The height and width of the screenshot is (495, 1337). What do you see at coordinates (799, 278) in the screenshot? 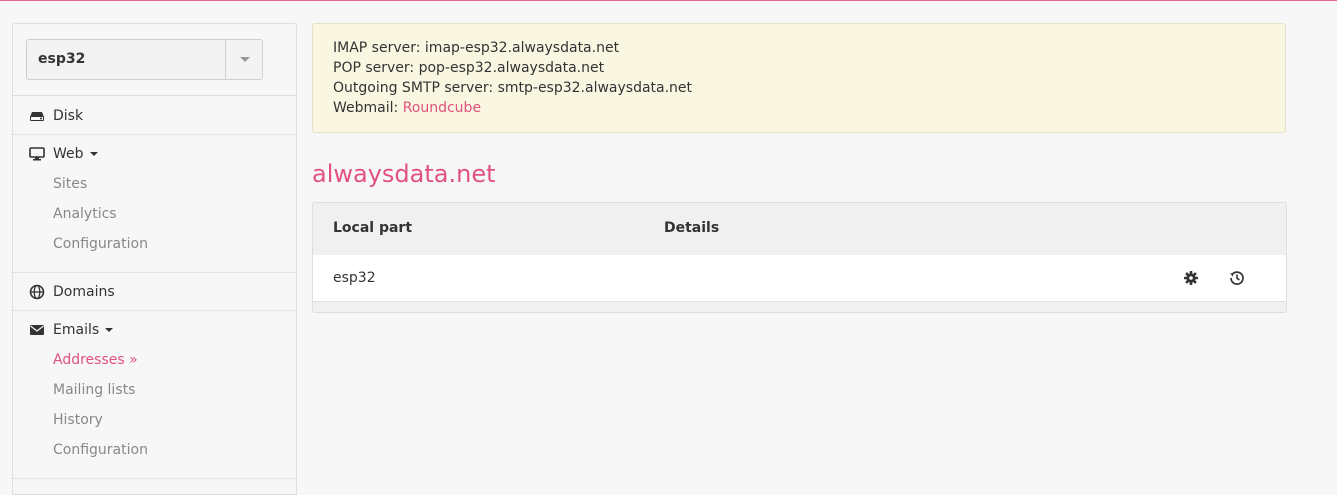
I see `table-row: esp32` at bounding box center [799, 278].